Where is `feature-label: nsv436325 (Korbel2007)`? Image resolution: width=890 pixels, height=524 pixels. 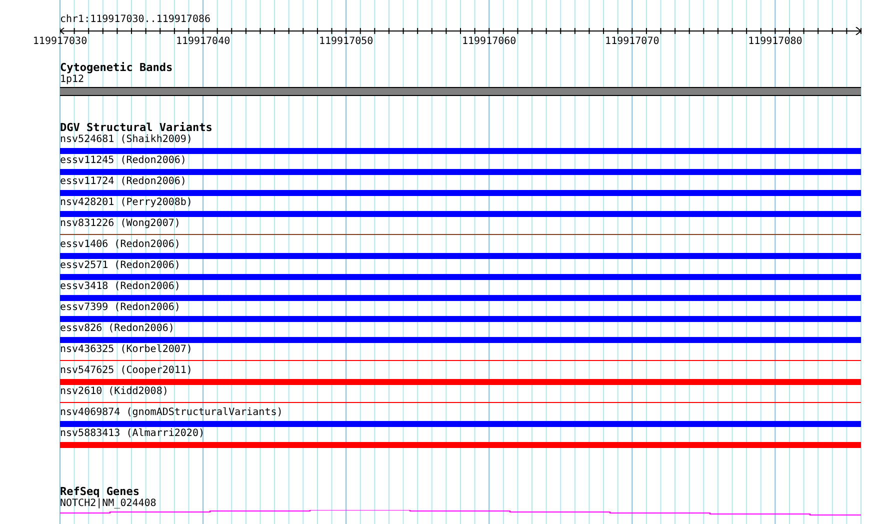 feature-label: nsv436325 (Korbel2007) is located at coordinates (126, 350).